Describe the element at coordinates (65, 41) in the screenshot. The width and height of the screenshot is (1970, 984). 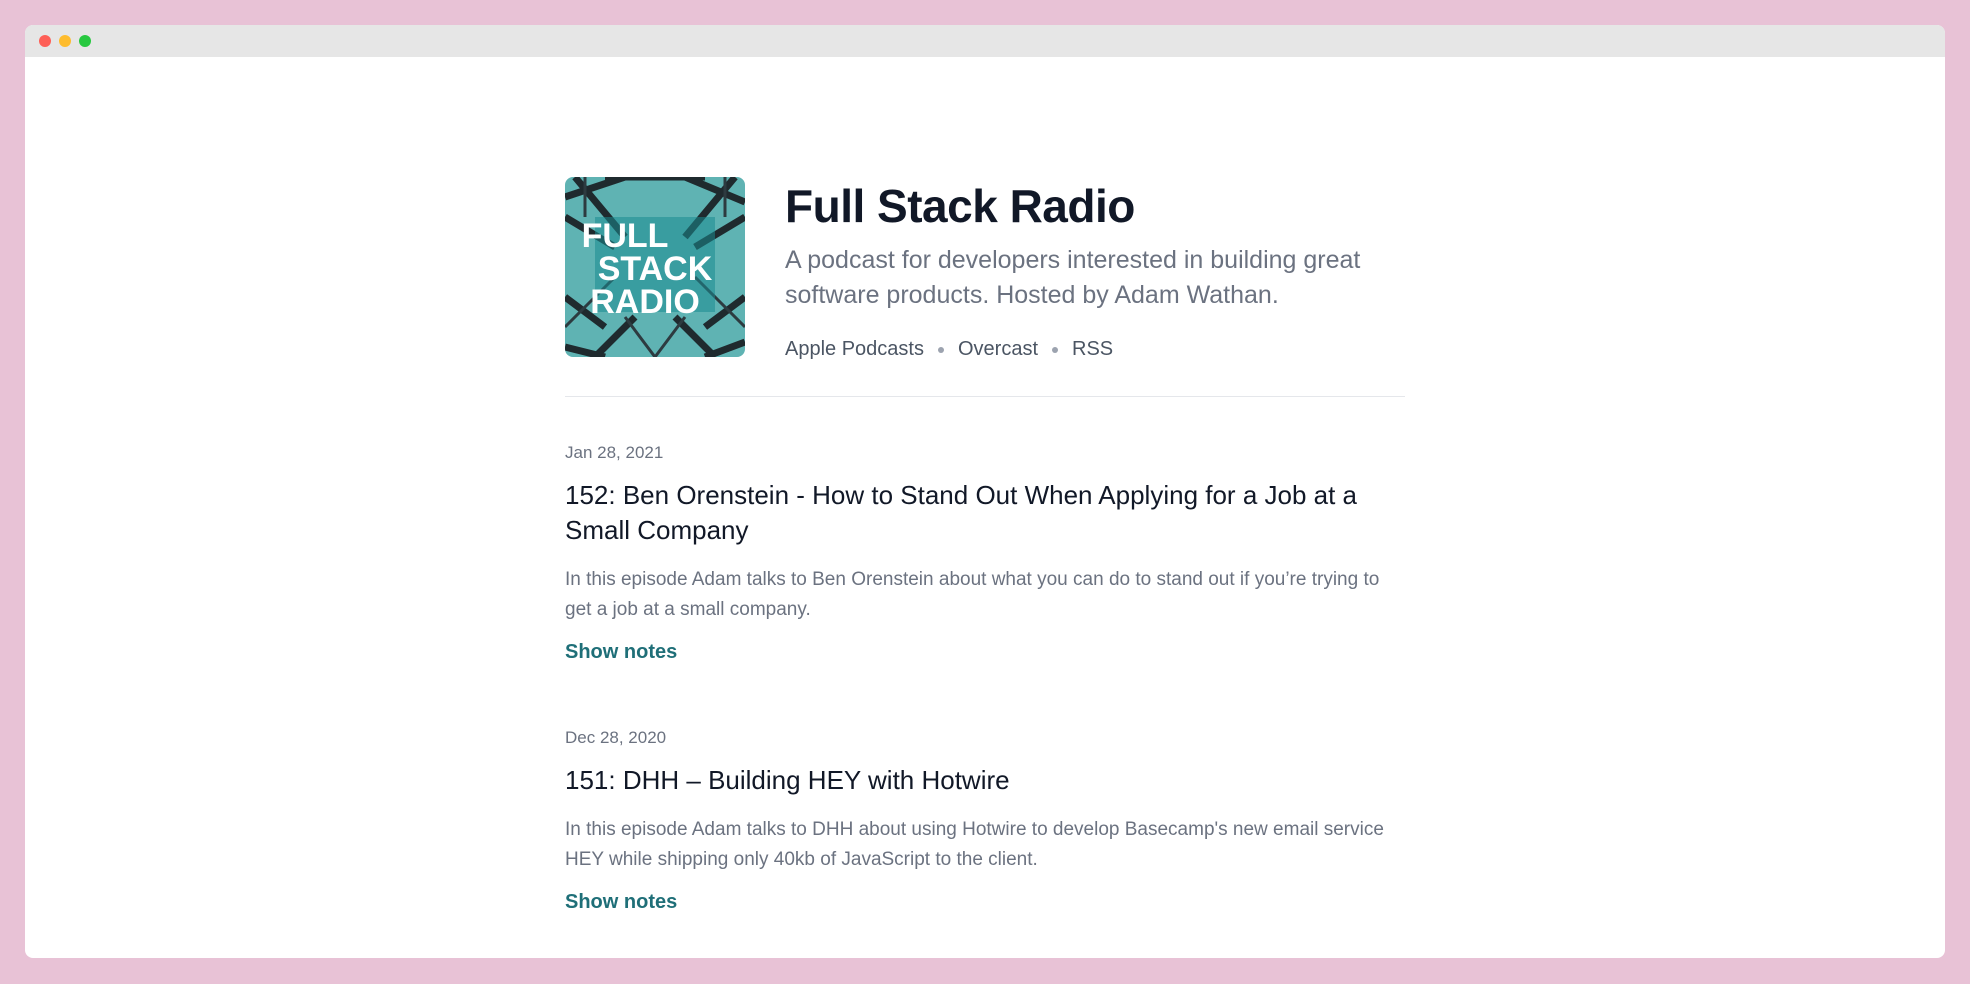
I see `minimize-window-button` at that location.